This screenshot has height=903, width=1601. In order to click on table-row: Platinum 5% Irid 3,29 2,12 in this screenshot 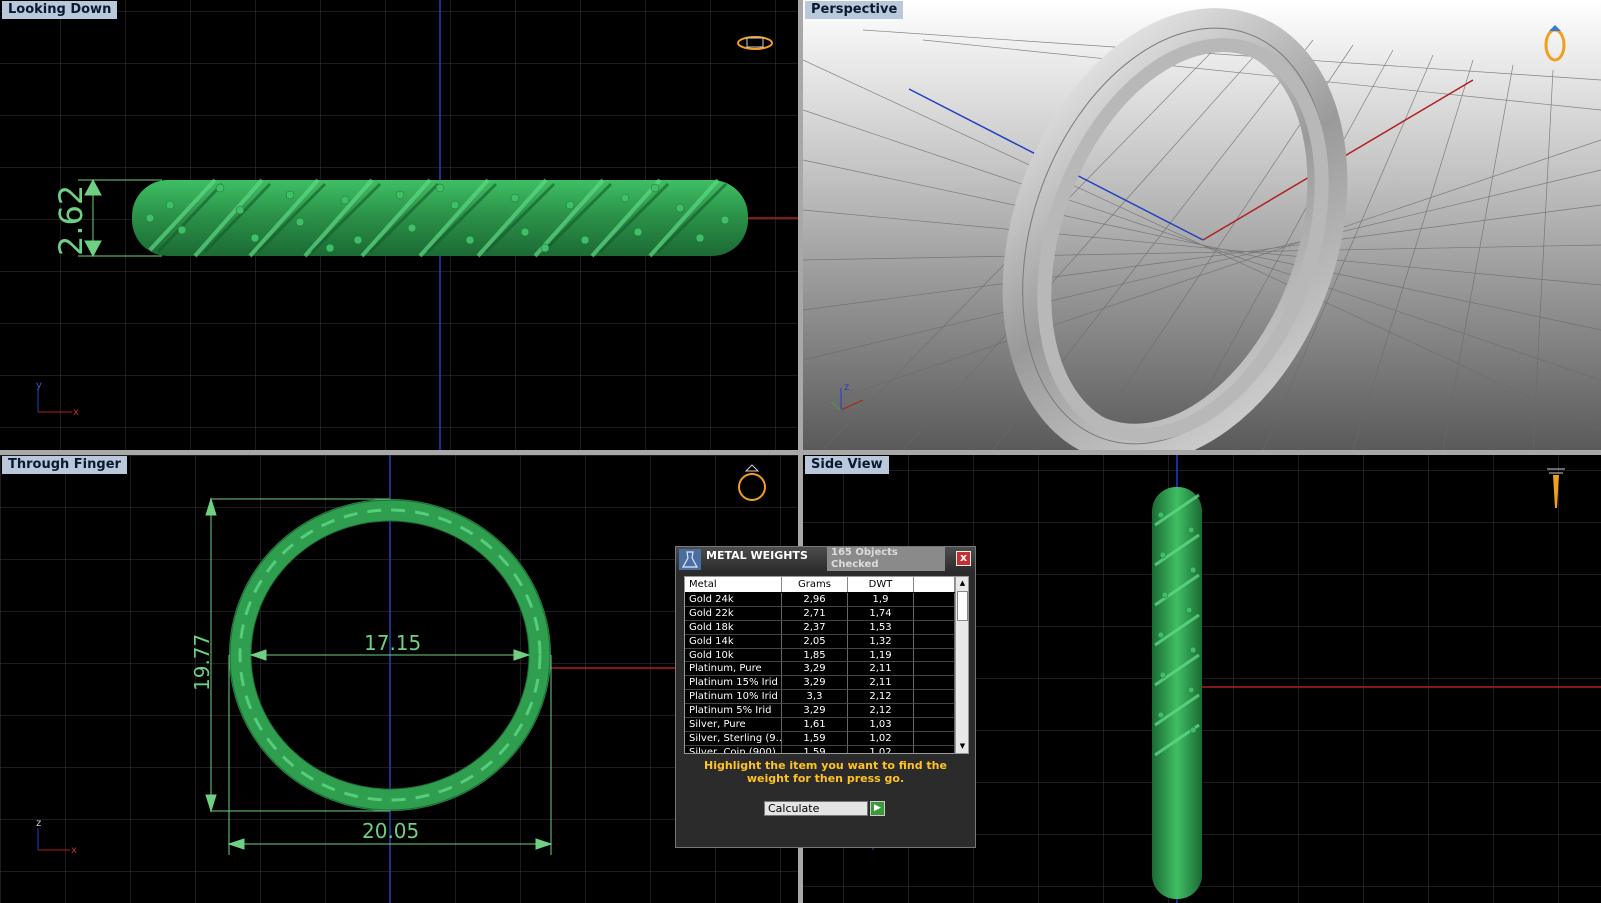, I will do `click(820, 711)`.